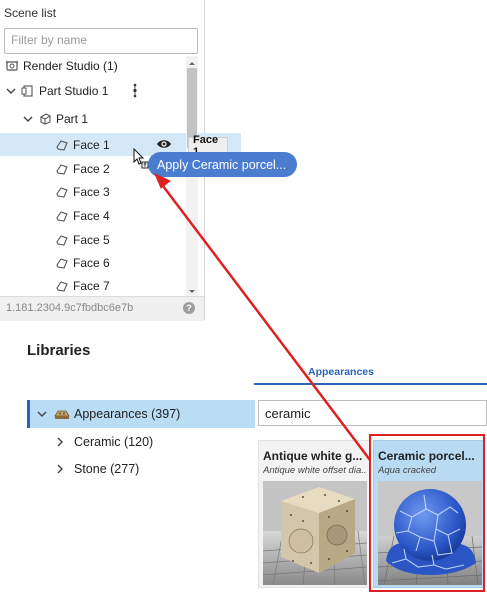 The image size is (487, 594). What do you see at coordinates (189, 308) in the screenshot?
I see `help-icon: ?` at bounding box center [189, 308].